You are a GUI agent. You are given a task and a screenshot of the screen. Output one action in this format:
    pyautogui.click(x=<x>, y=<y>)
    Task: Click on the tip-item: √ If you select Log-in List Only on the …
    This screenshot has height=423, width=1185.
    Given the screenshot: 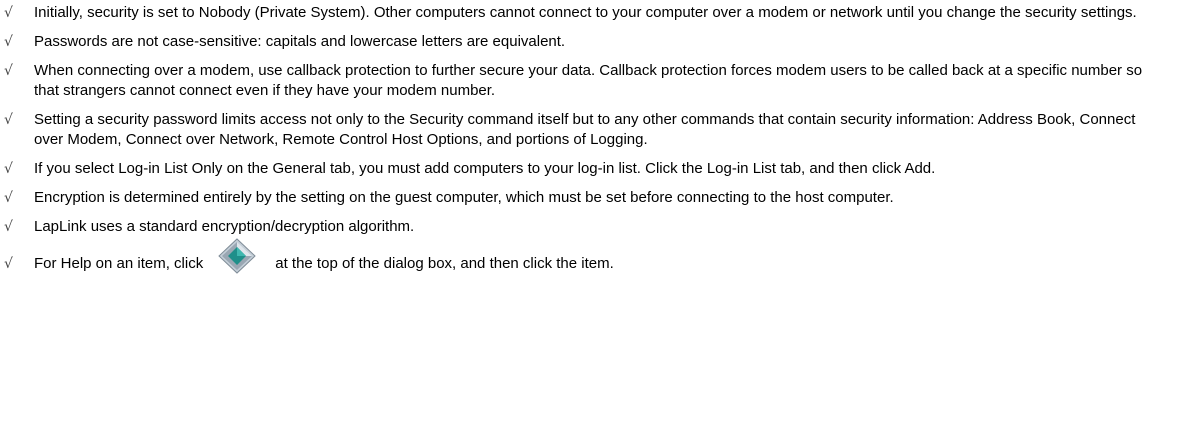 What is the action you would take?
    pyautogui.click(x=592, y=169)
    